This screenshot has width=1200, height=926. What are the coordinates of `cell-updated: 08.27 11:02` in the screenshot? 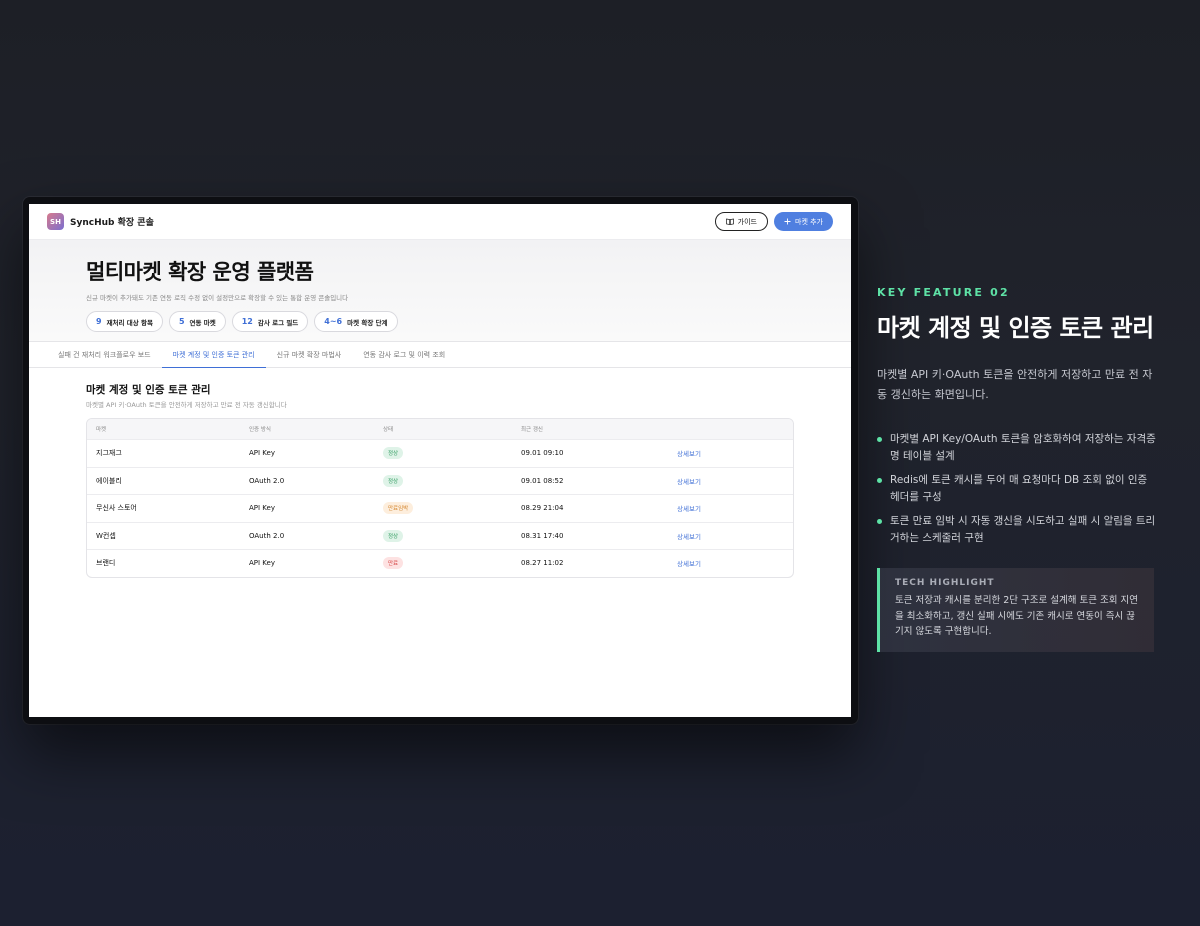 It's located at (542, 563).